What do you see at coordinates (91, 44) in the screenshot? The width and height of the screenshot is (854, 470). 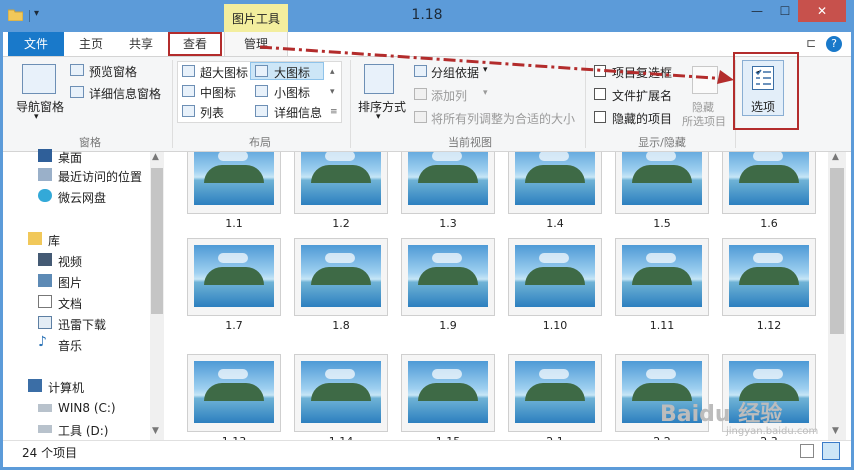 I see `tab-home: 主页` at bounding box center [91, 44].